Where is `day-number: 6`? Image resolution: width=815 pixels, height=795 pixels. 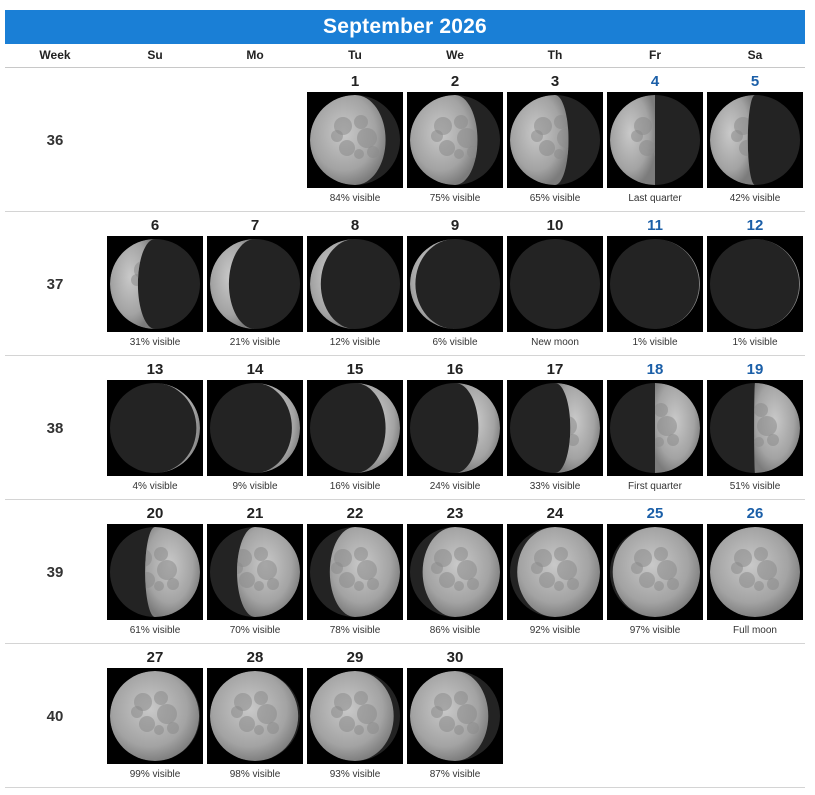 day-number: 6 is located at coordinates (155, 225).